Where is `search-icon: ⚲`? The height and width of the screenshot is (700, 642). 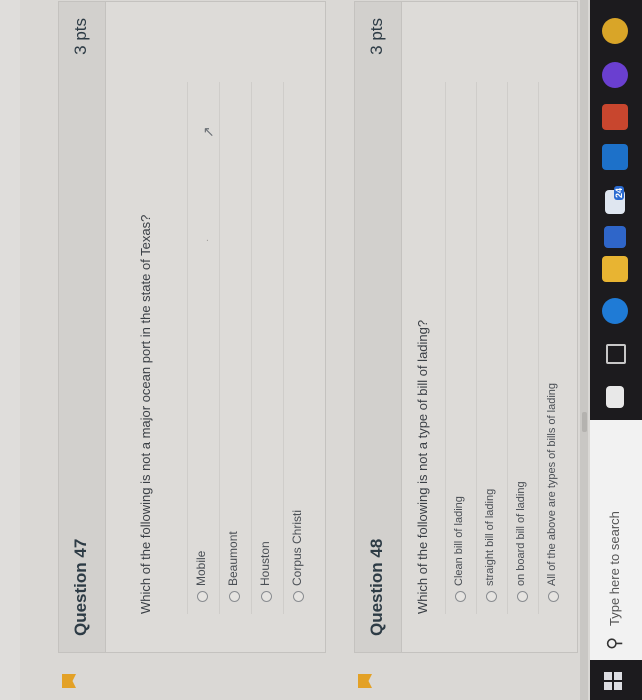 search-icon: ⚲ is located at coordinates (614, 643).